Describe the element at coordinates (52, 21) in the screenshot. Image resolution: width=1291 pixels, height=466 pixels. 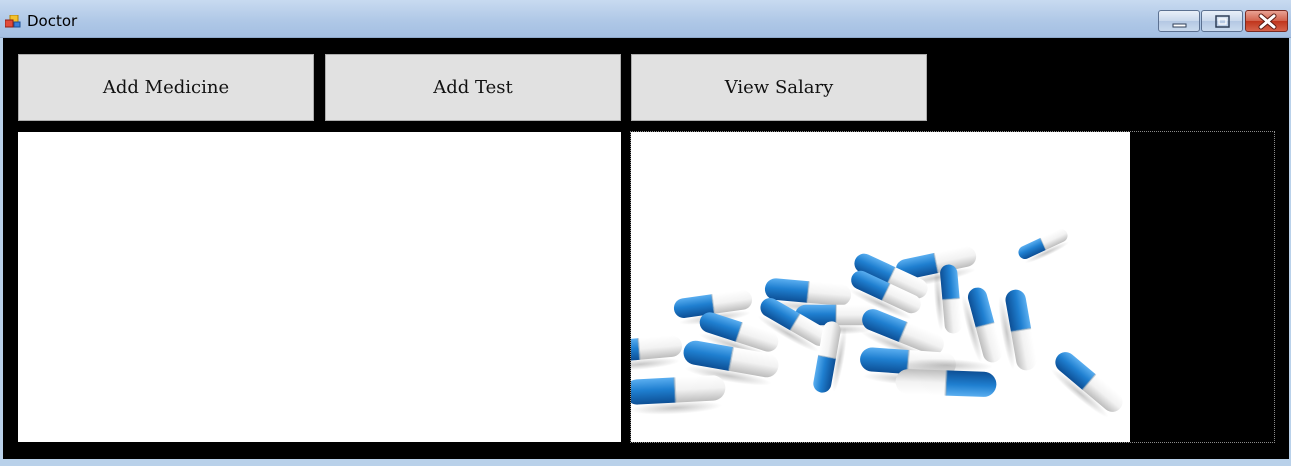
I see `window-title: Doctor` at that location.